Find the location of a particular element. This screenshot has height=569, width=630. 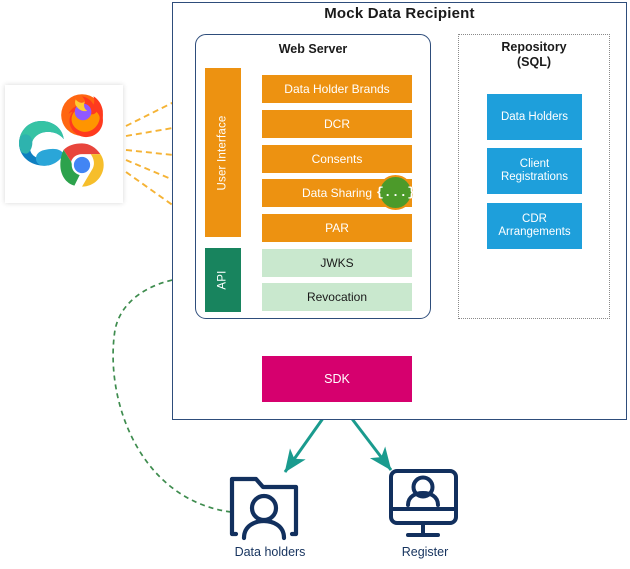

service-row-data-holder-brands: Data Holder Brands is located at coordinates (337, 89).